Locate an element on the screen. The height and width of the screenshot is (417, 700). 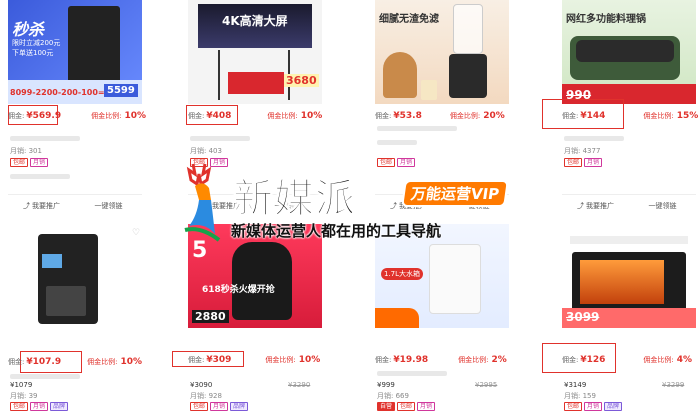
rate-value: 20% is located at coordinates (494, 116).